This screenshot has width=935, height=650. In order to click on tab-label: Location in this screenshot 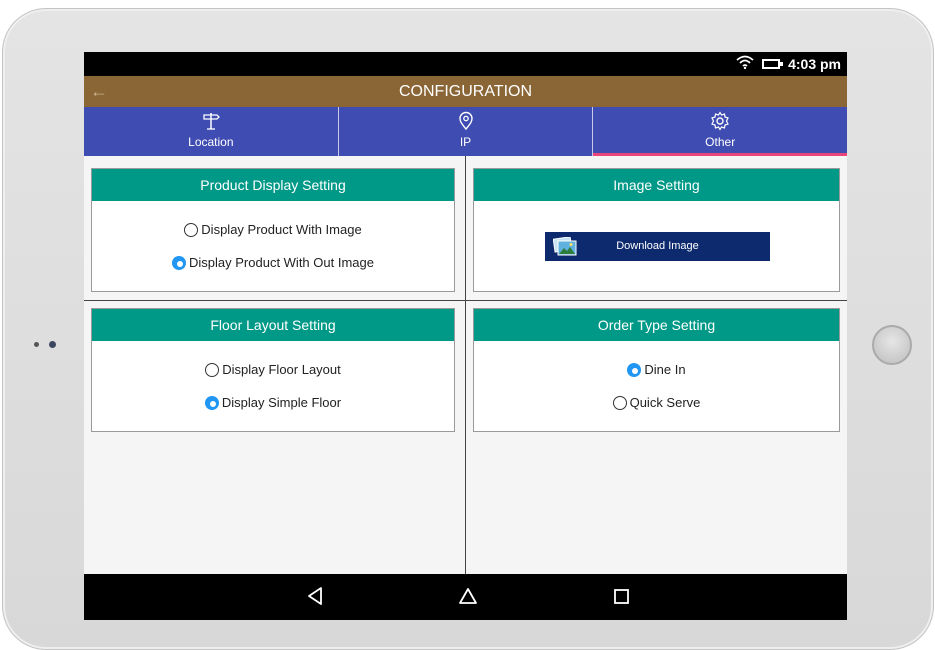, I will do `click(211, 142)`.